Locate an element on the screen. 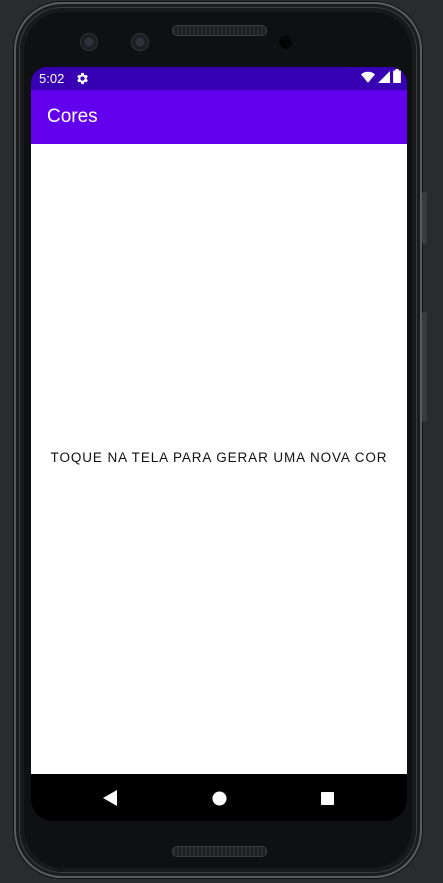 This screenshot has height=883, width=443. status-time: 5:02 is located at coordinates (52, 78).